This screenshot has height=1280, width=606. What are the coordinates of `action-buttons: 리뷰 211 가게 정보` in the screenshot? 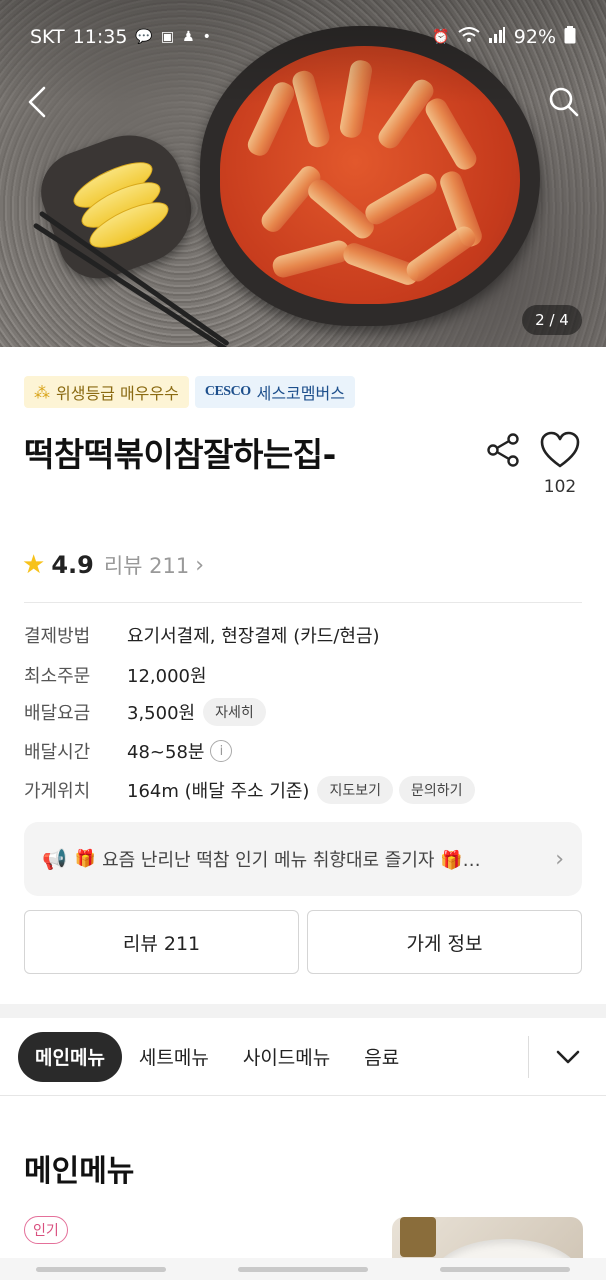 It's located at (303, 942).